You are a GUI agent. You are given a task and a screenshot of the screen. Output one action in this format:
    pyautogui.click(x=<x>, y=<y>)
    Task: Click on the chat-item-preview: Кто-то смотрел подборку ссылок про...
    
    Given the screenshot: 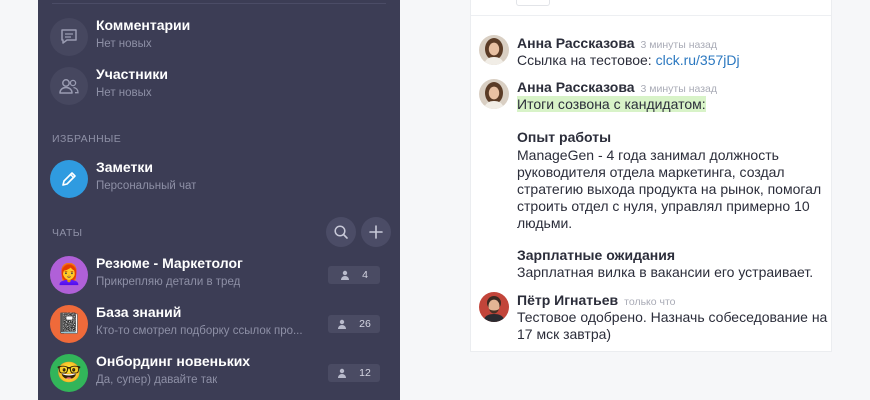 What is the action you would take?
    pyautogui.click(x=199, y=331)
    